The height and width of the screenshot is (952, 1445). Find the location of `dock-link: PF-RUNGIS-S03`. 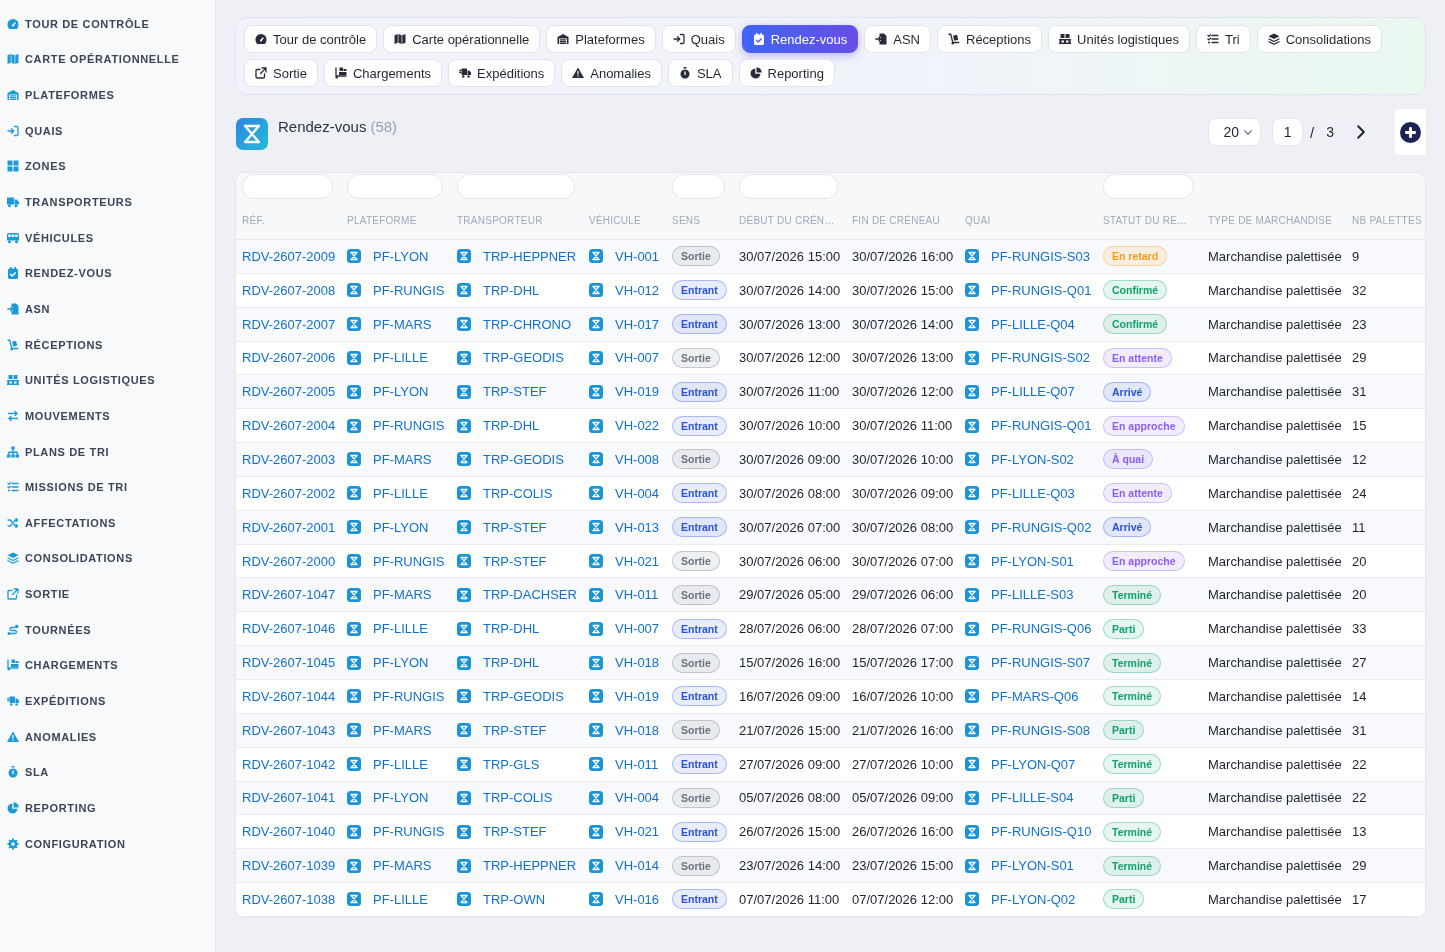

dock-link: PF-RUNGIS-S03 is located at coordinates (1040, 256).